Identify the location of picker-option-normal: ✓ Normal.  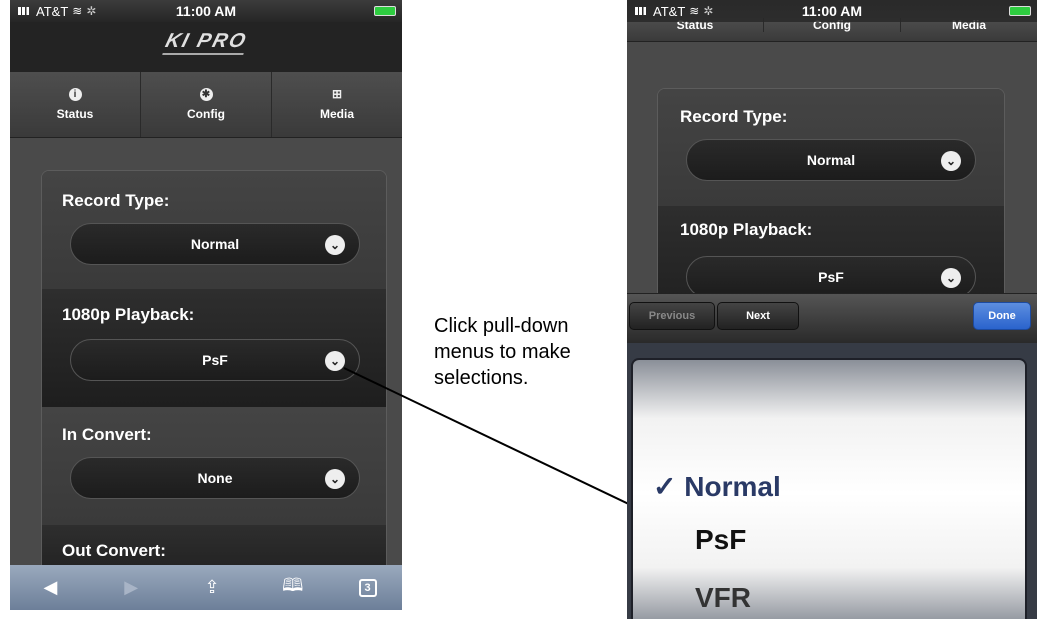
(717, 486).